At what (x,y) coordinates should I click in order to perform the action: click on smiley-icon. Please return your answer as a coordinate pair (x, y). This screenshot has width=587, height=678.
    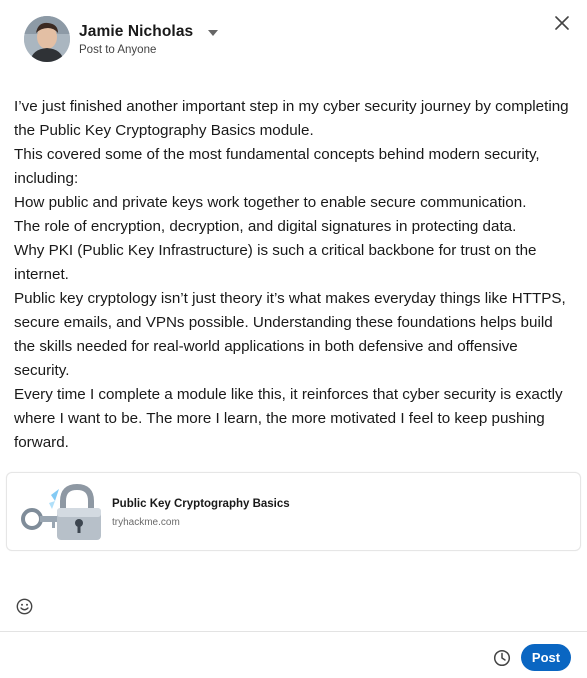
    Looking at the image, I should click on (24, 606).